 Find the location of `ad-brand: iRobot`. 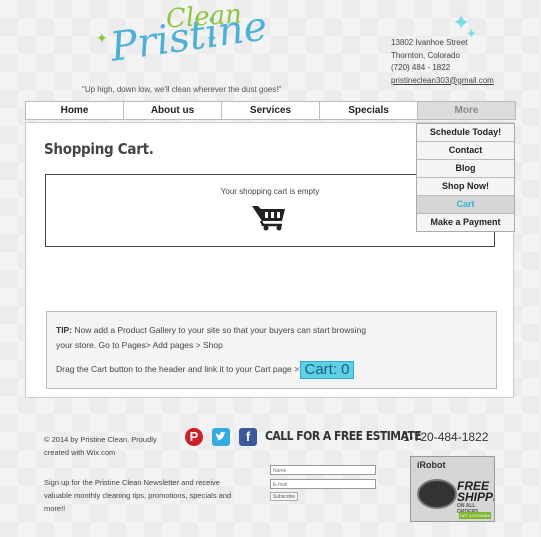

ad-brand: iRobot is located at coordinates (431, 465).